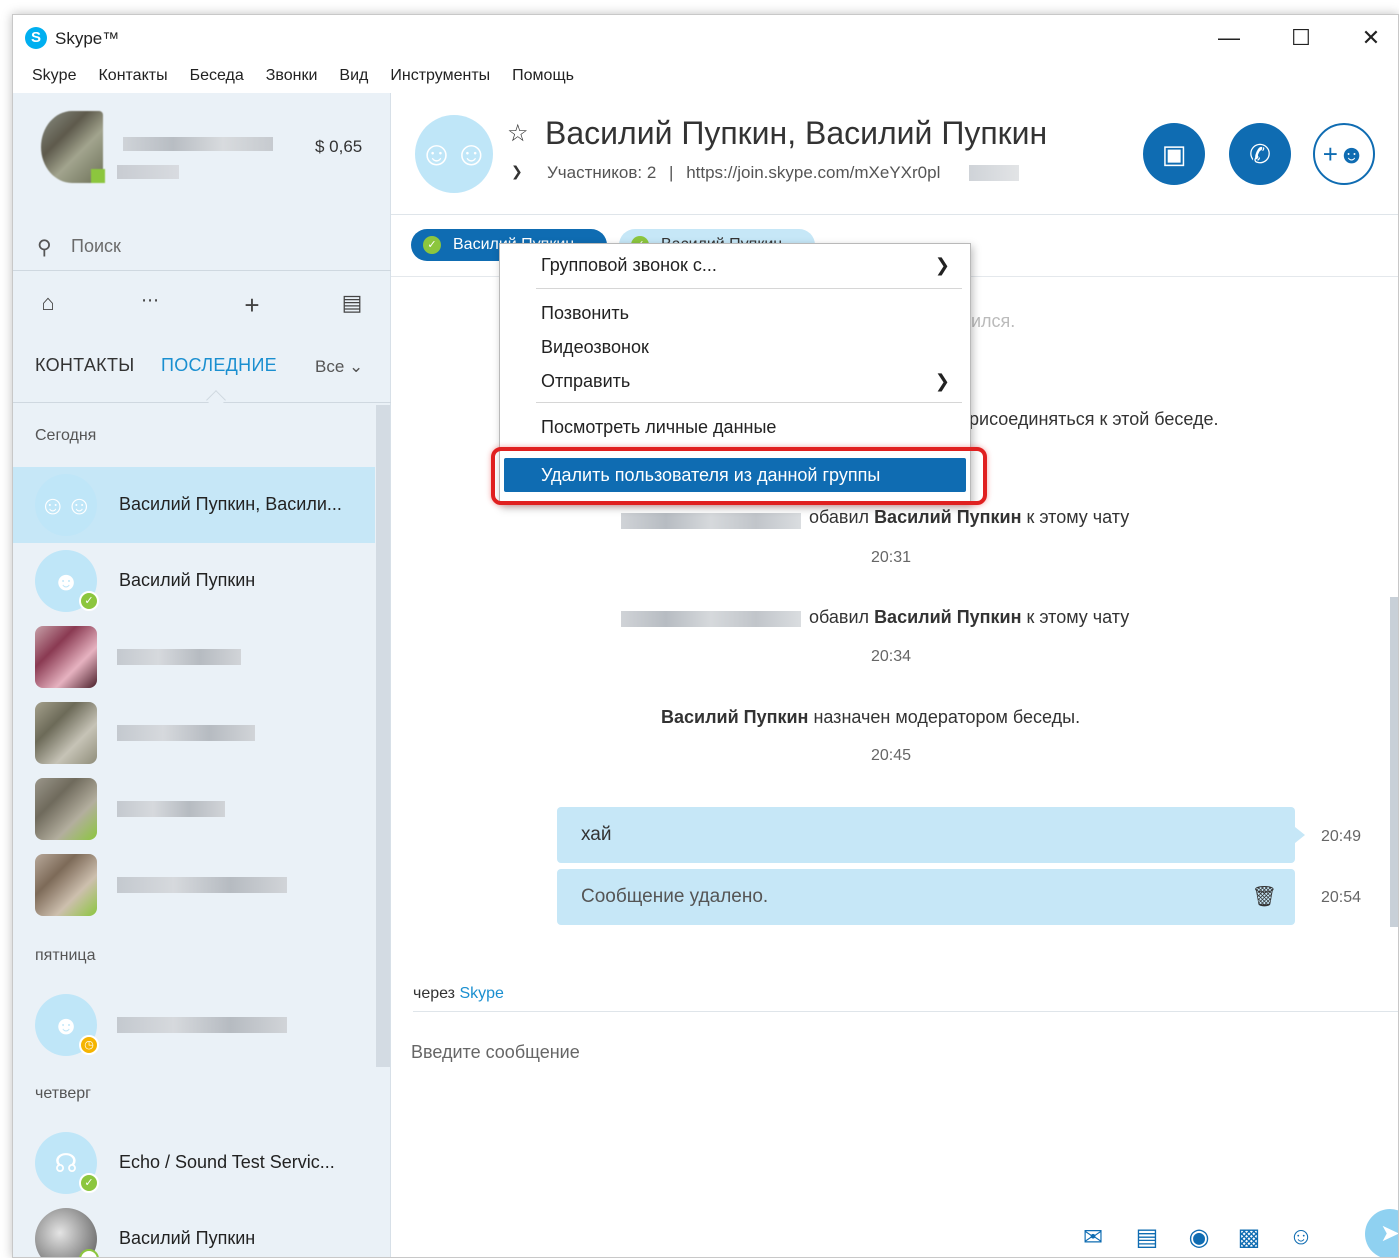 The image size is (1399, 1258). I want to click on profile-avatar, so click(73, 147).